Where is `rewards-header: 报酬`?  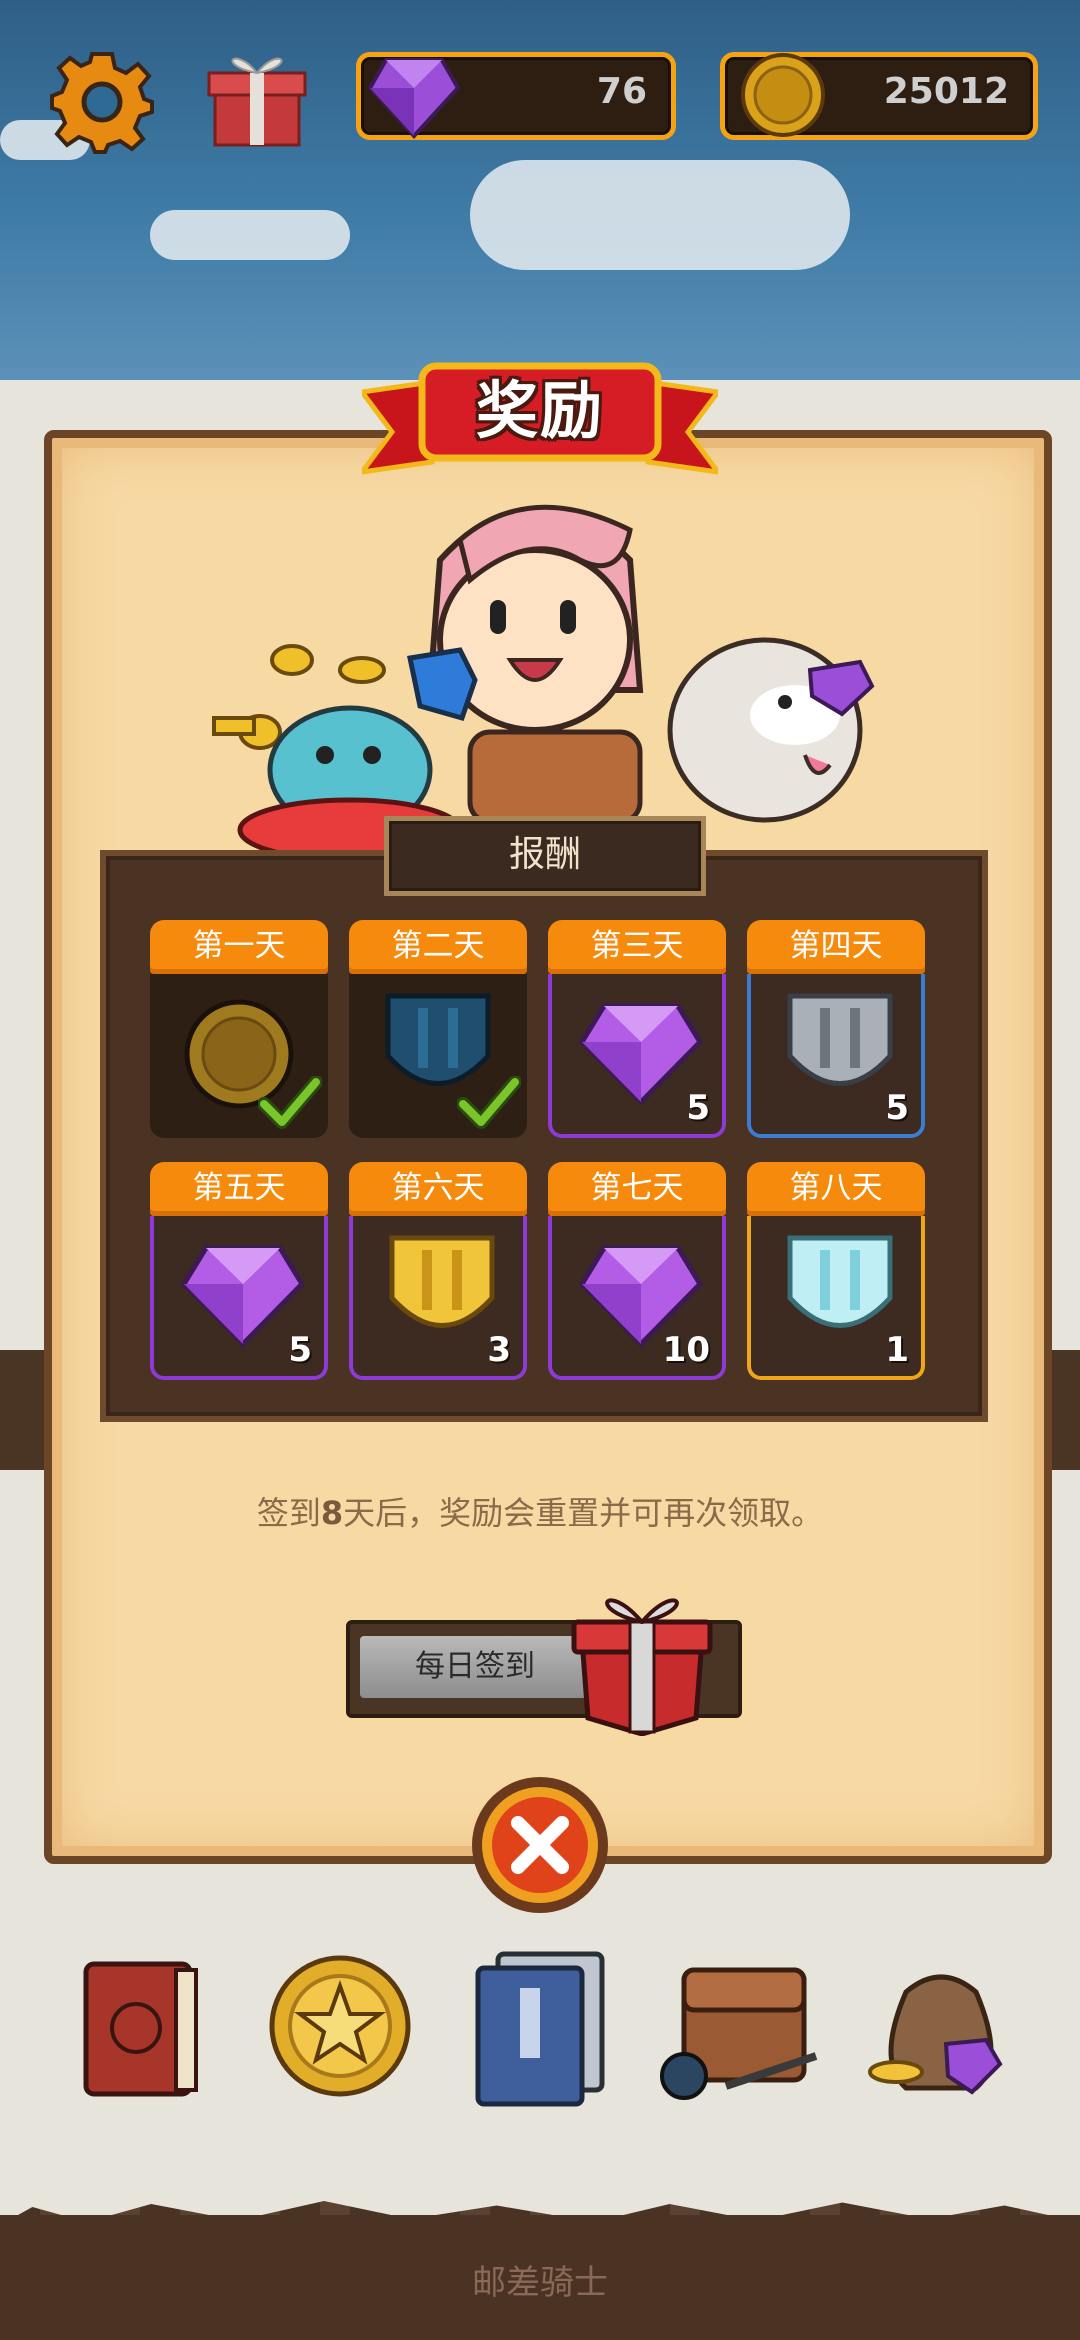
rewards-header: 报酬 is located at coordinates (545, 856).